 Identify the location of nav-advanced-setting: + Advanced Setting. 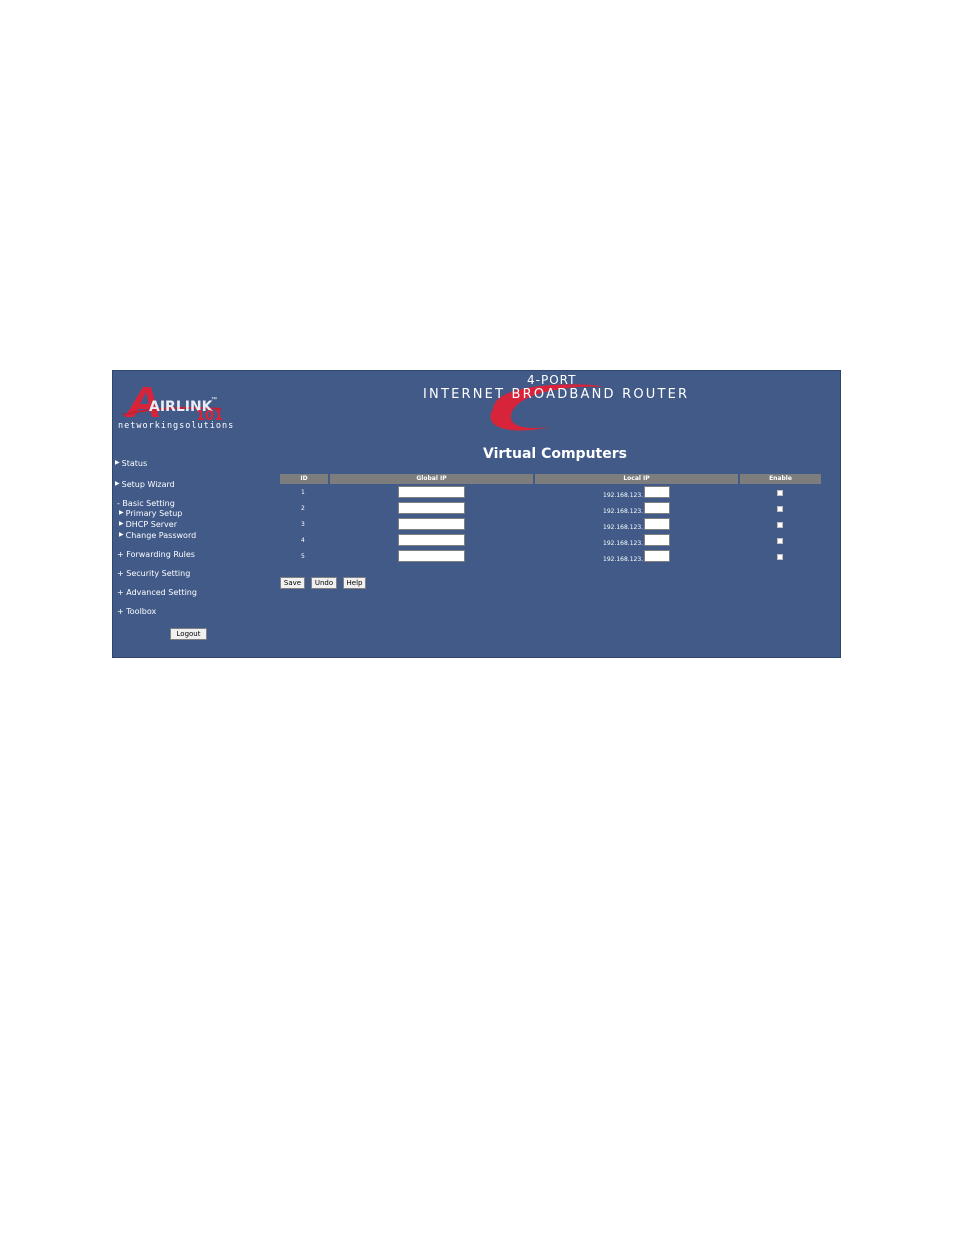
(157, 592).